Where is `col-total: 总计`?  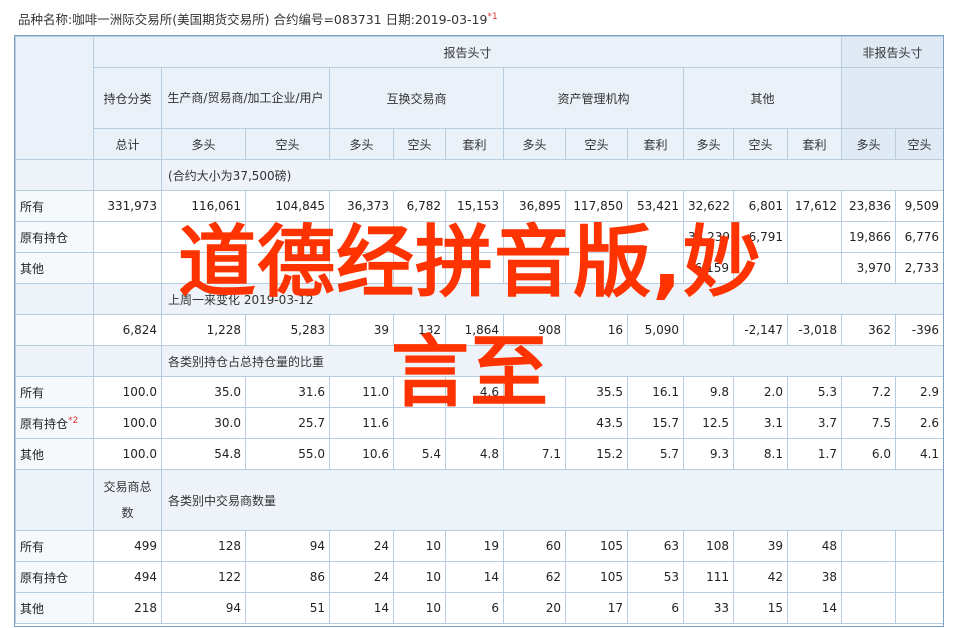 col-total: 总计 is located at coordinates (127, 144).